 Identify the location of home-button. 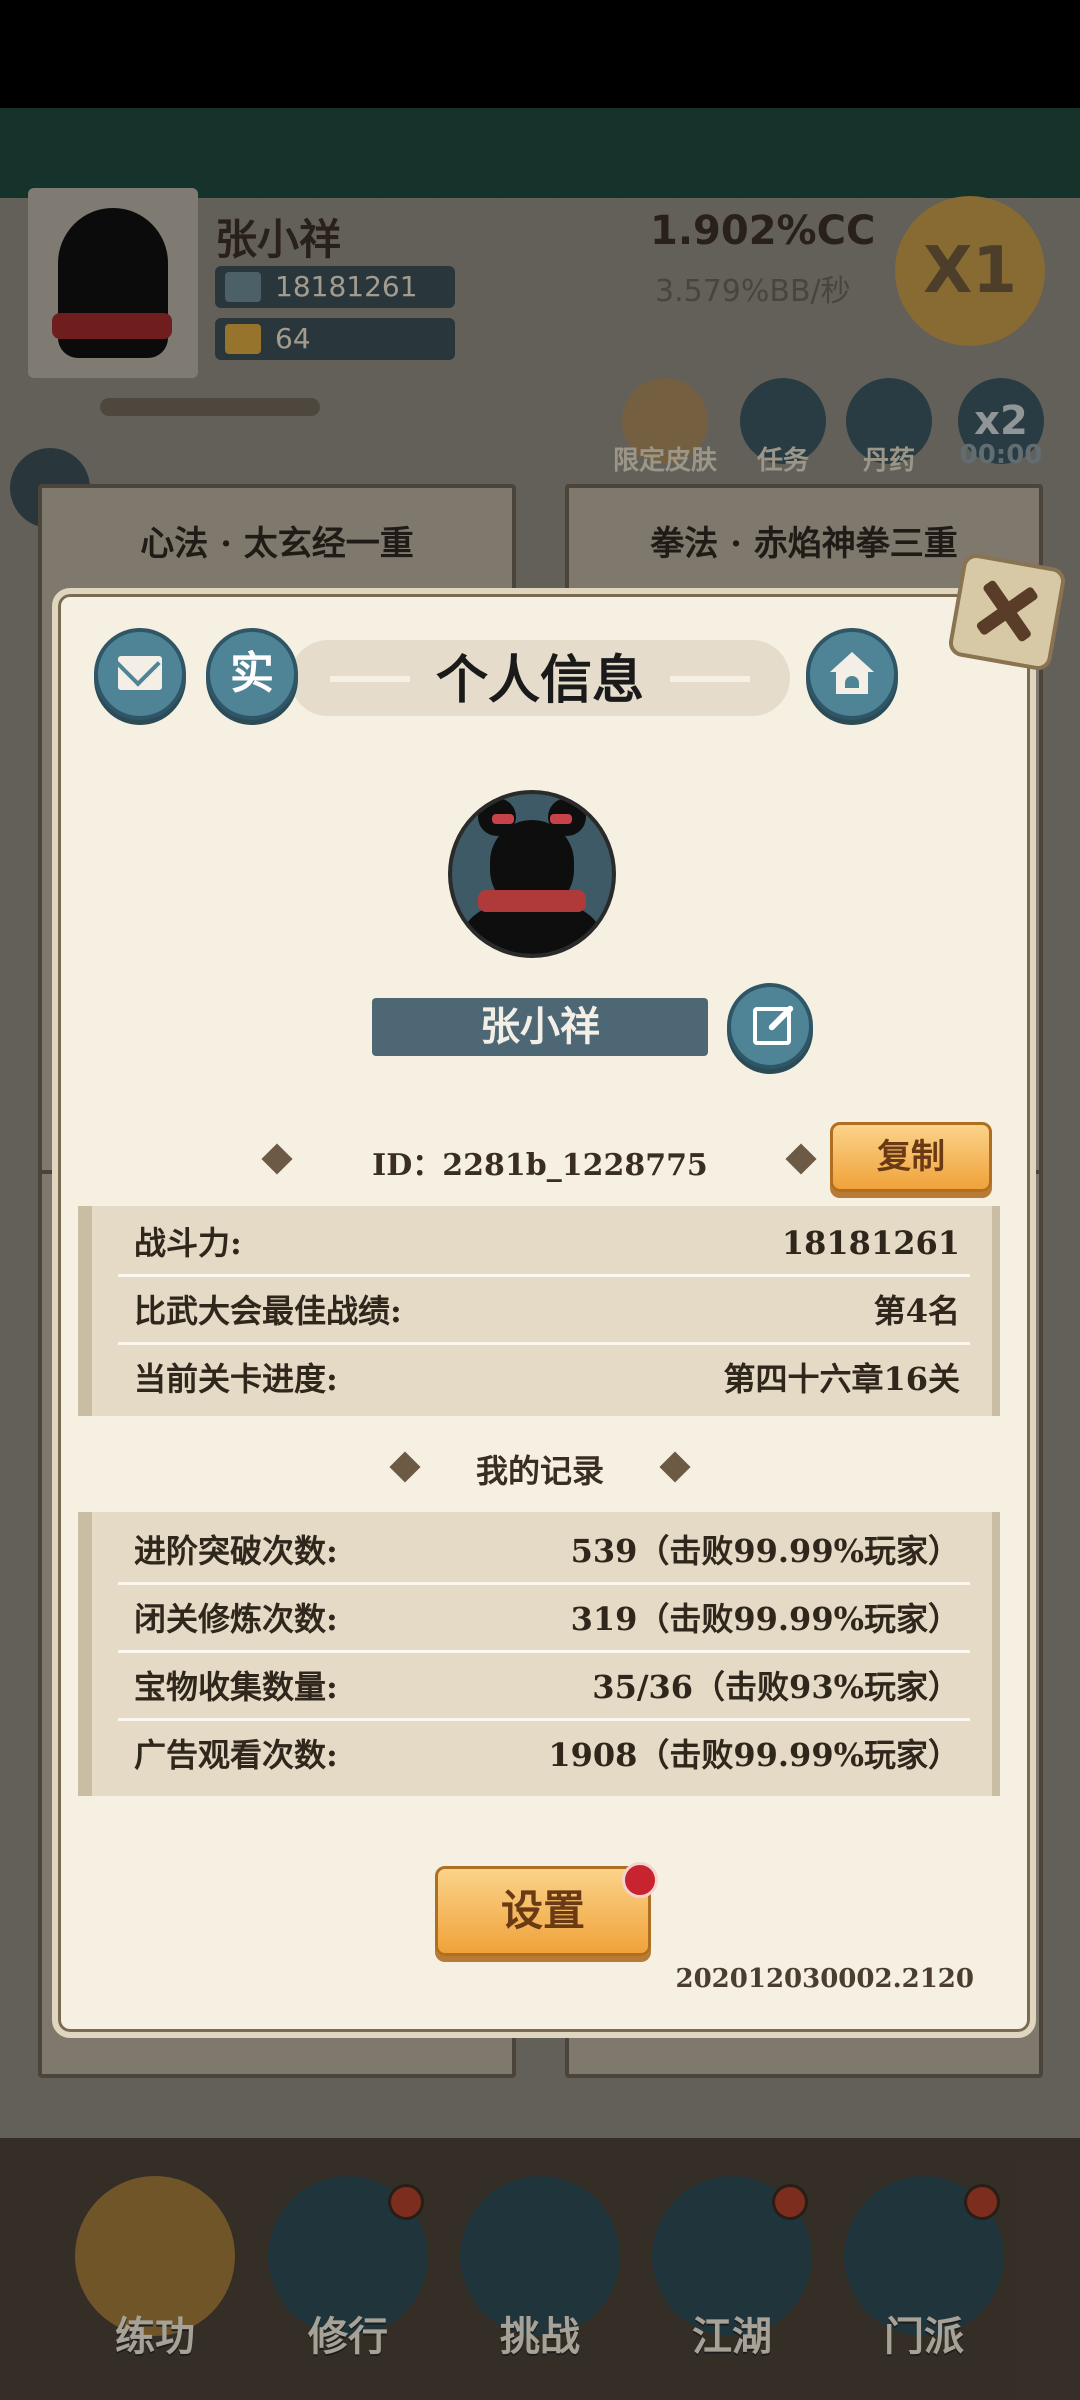
(852, 674).